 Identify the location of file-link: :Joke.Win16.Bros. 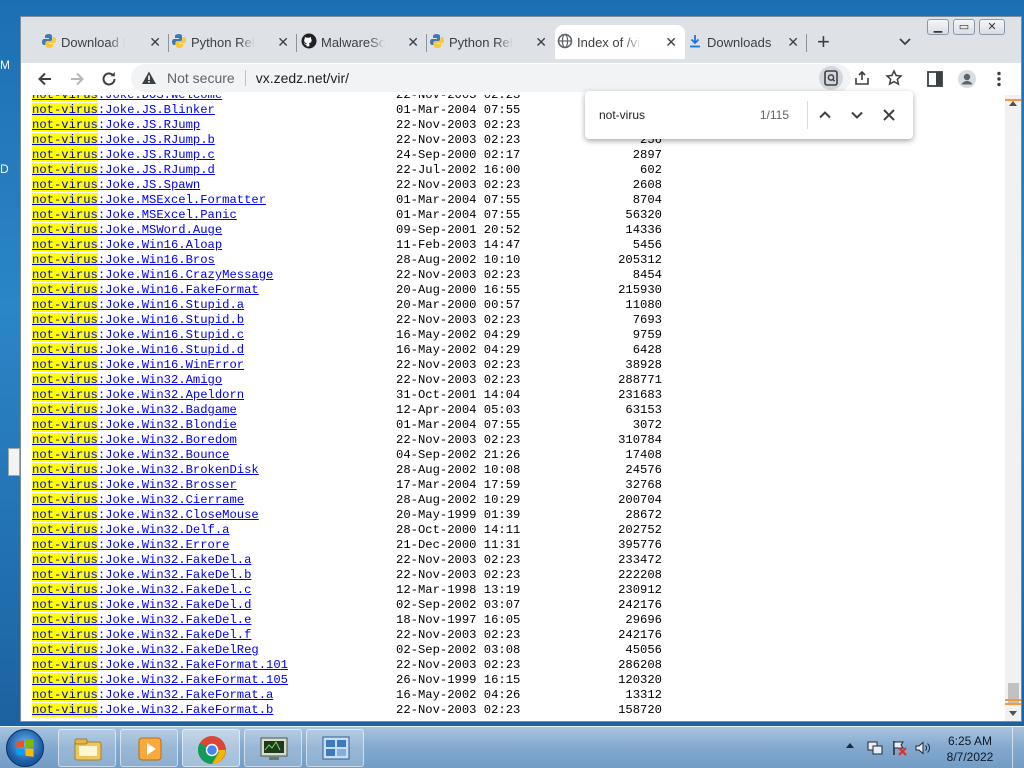
(156, 260).